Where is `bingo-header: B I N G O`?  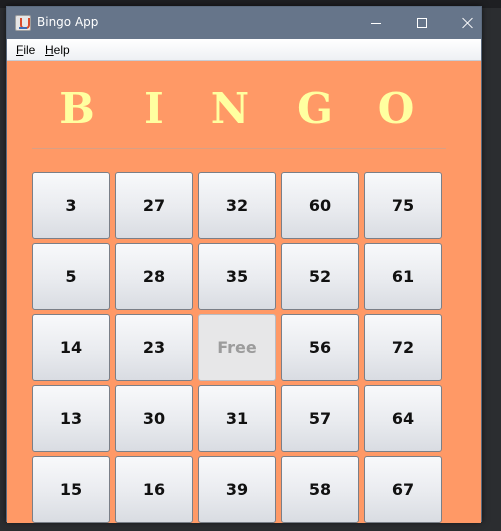 bingo-header: B I N G O is located at coordinates (242, 114).